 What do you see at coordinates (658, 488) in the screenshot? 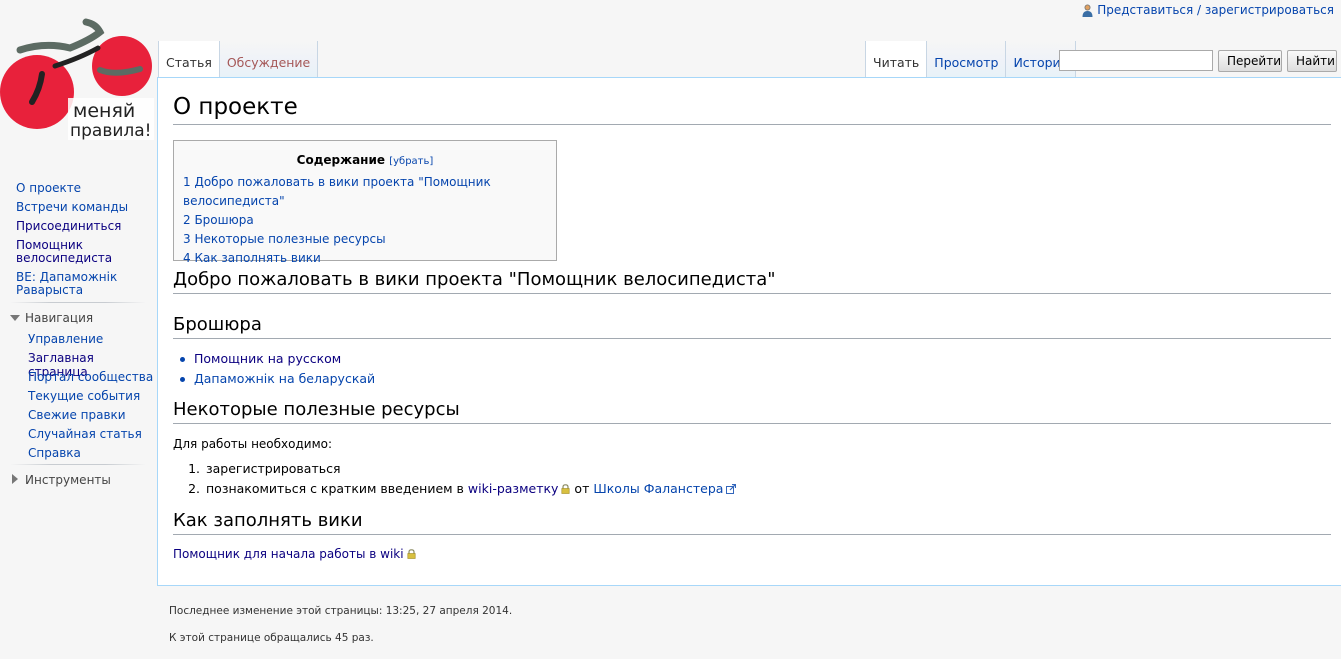
I see `phalanster-link: Школы Фаланстера` at bounding box center [658, 488].